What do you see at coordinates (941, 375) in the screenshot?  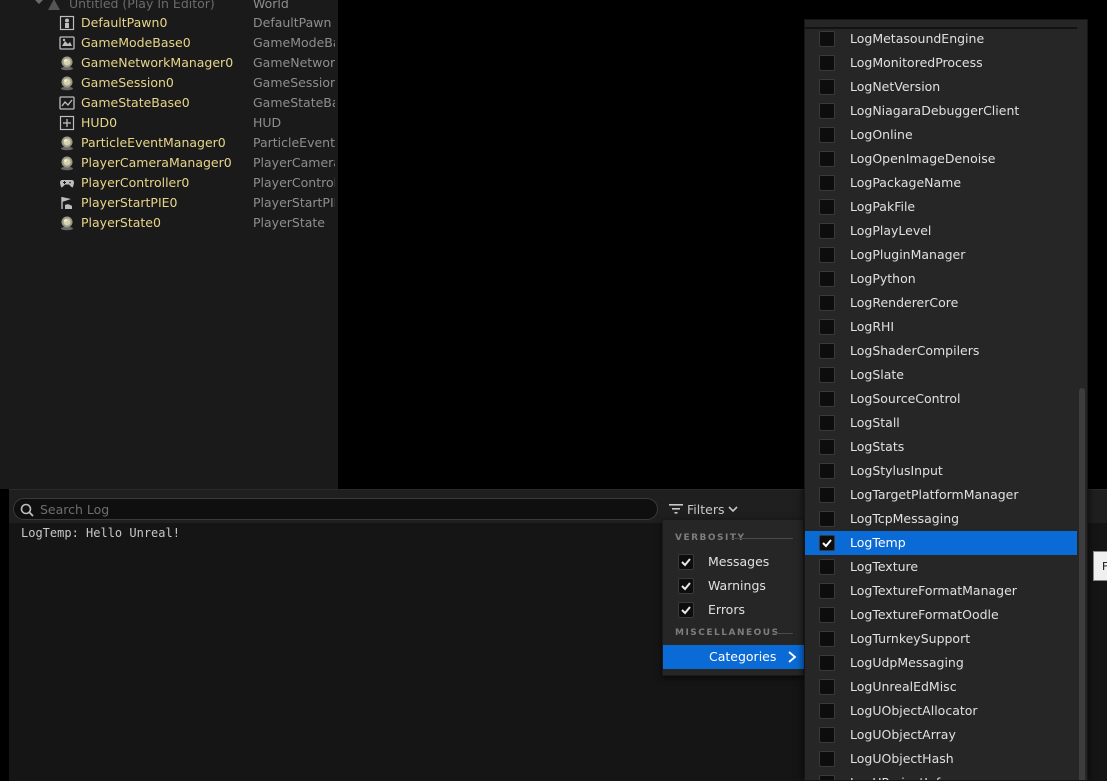 I see `category-item: LogSlate` at bounding box center [941, 375].